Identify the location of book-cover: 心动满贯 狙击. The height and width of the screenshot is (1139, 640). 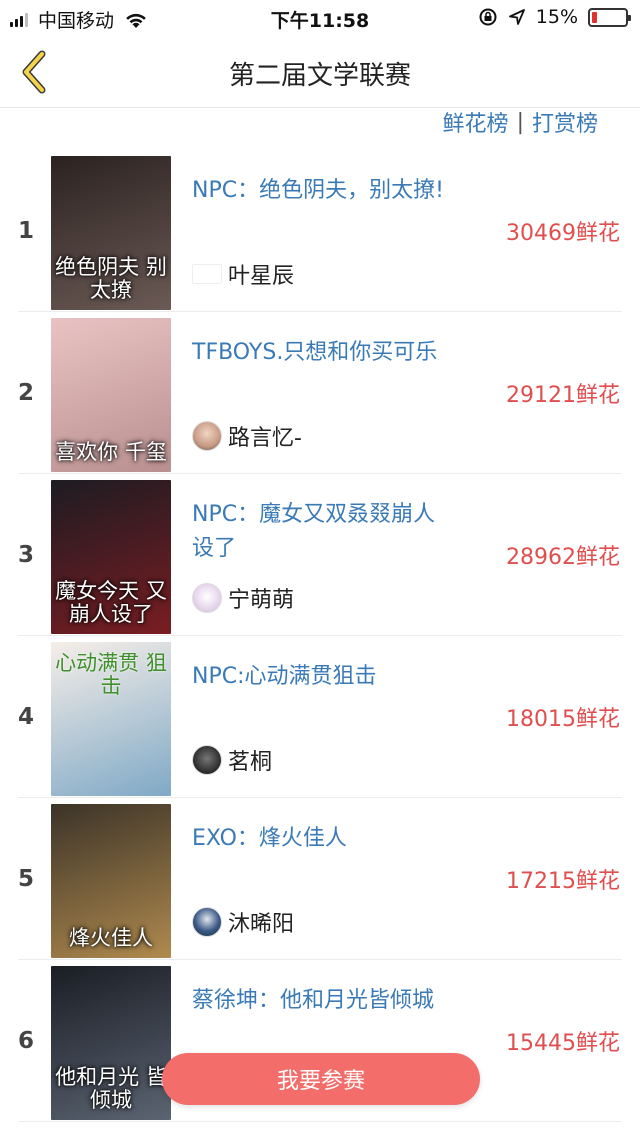
(111, 719).